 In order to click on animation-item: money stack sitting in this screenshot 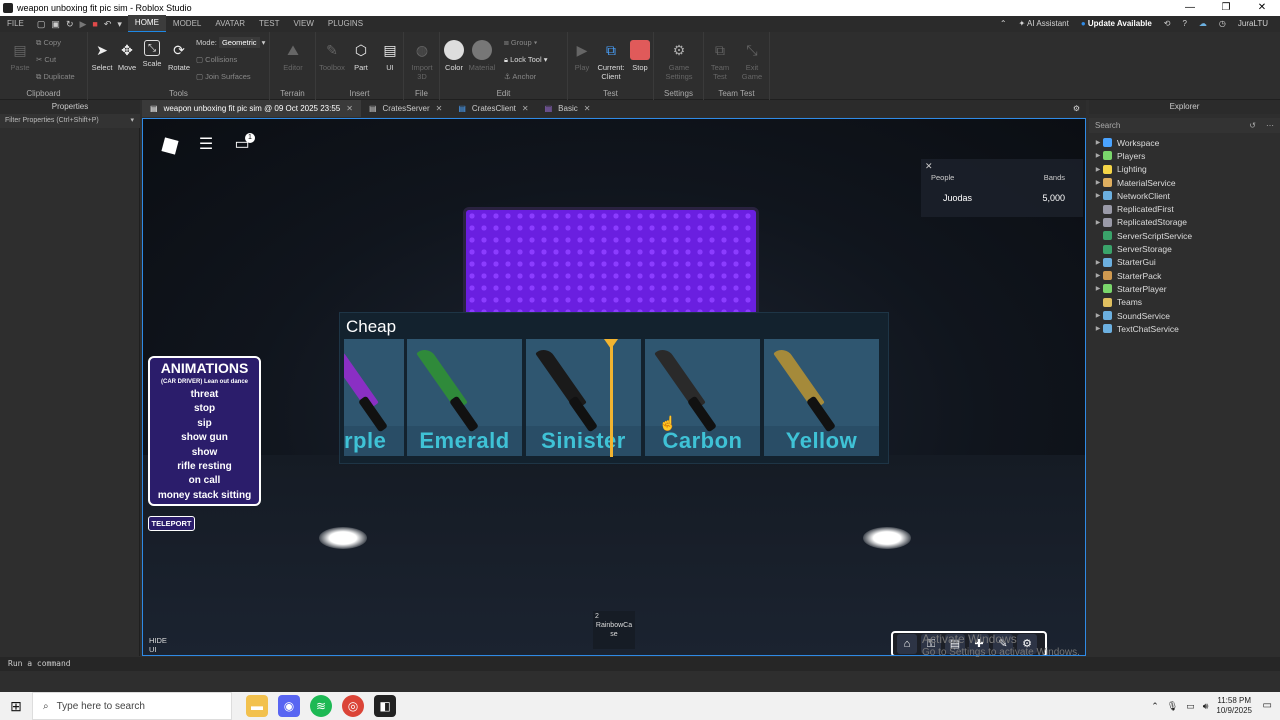, I will do `click(204, 496)`.